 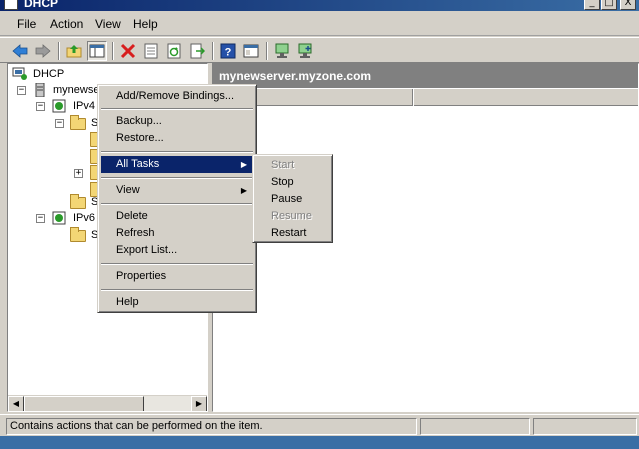 I want to click on window-title: DHCP, so click(x=41, y=5).